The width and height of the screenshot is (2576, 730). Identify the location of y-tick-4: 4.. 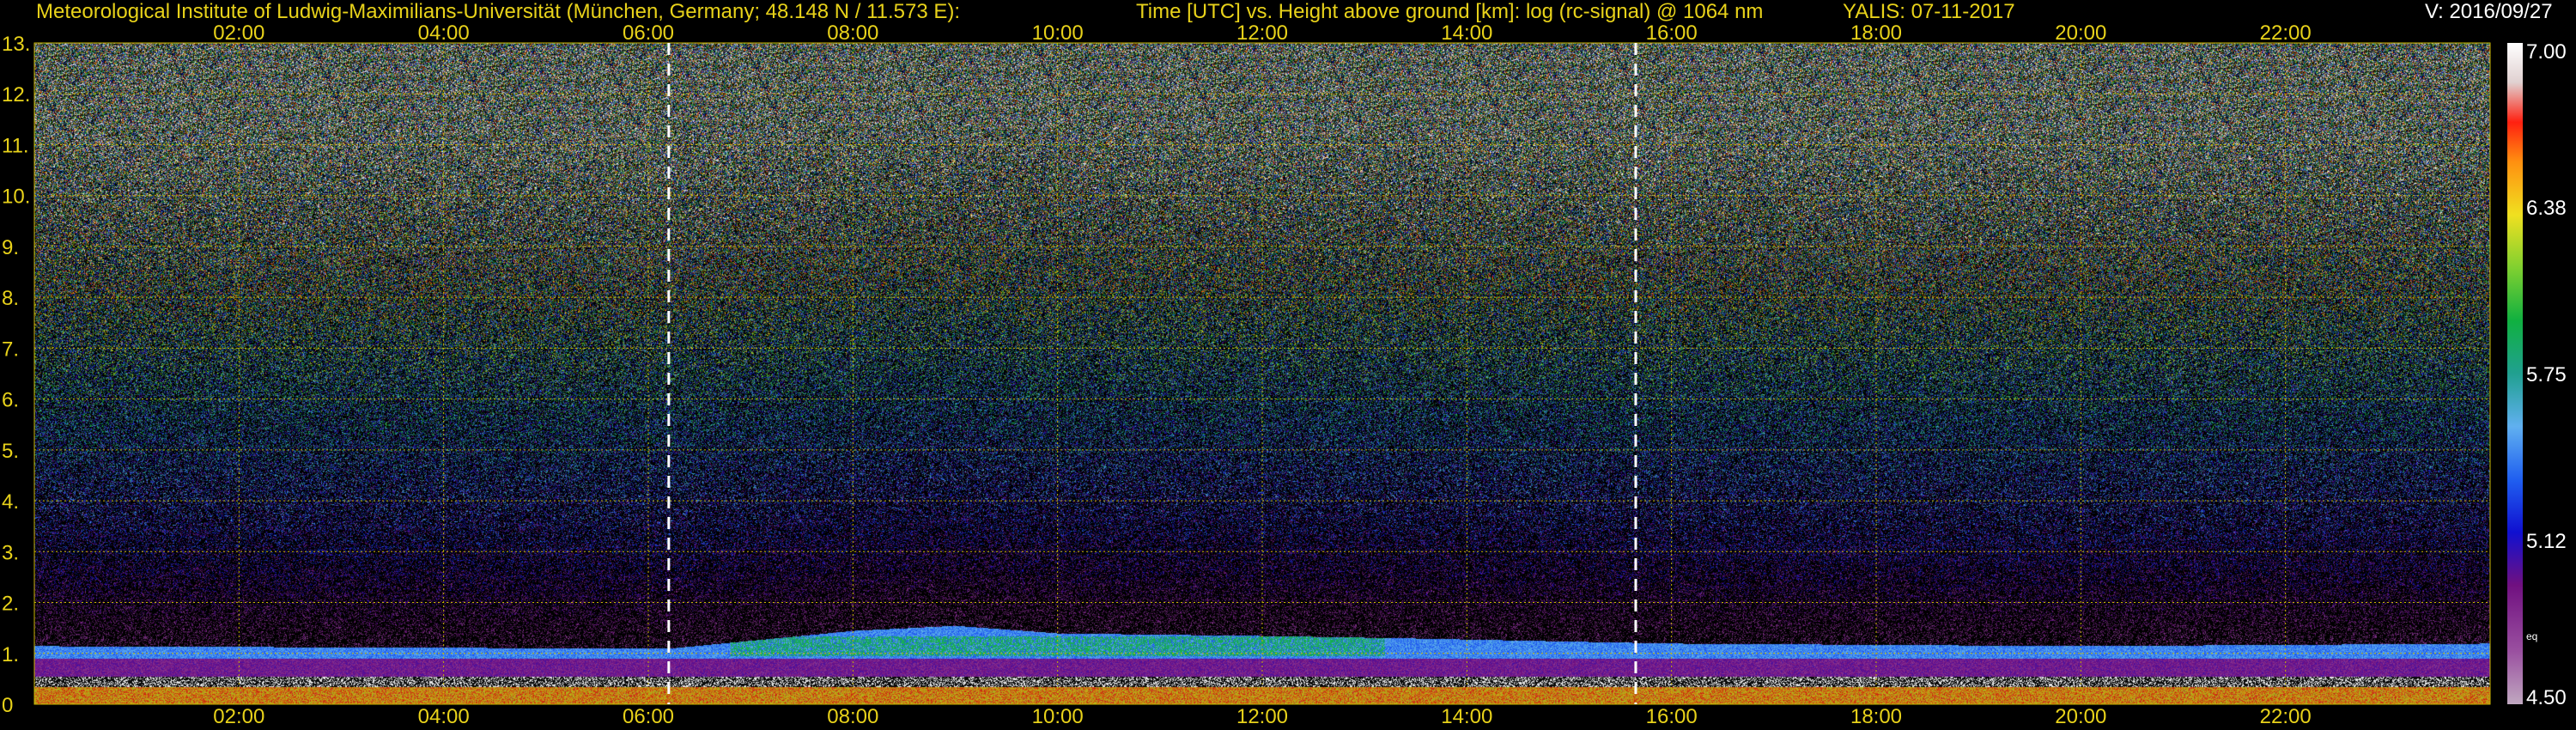
(11, 502).